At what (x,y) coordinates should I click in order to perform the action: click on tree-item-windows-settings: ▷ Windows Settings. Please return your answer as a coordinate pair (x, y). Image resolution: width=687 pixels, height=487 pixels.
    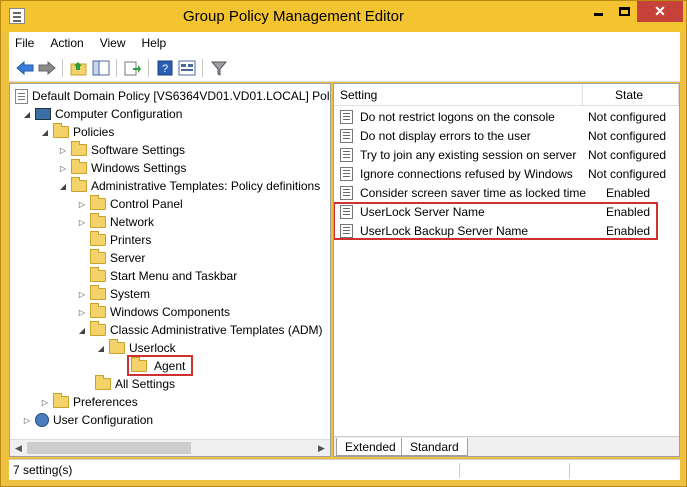
    Looking at the image, I should click on (122, 168).